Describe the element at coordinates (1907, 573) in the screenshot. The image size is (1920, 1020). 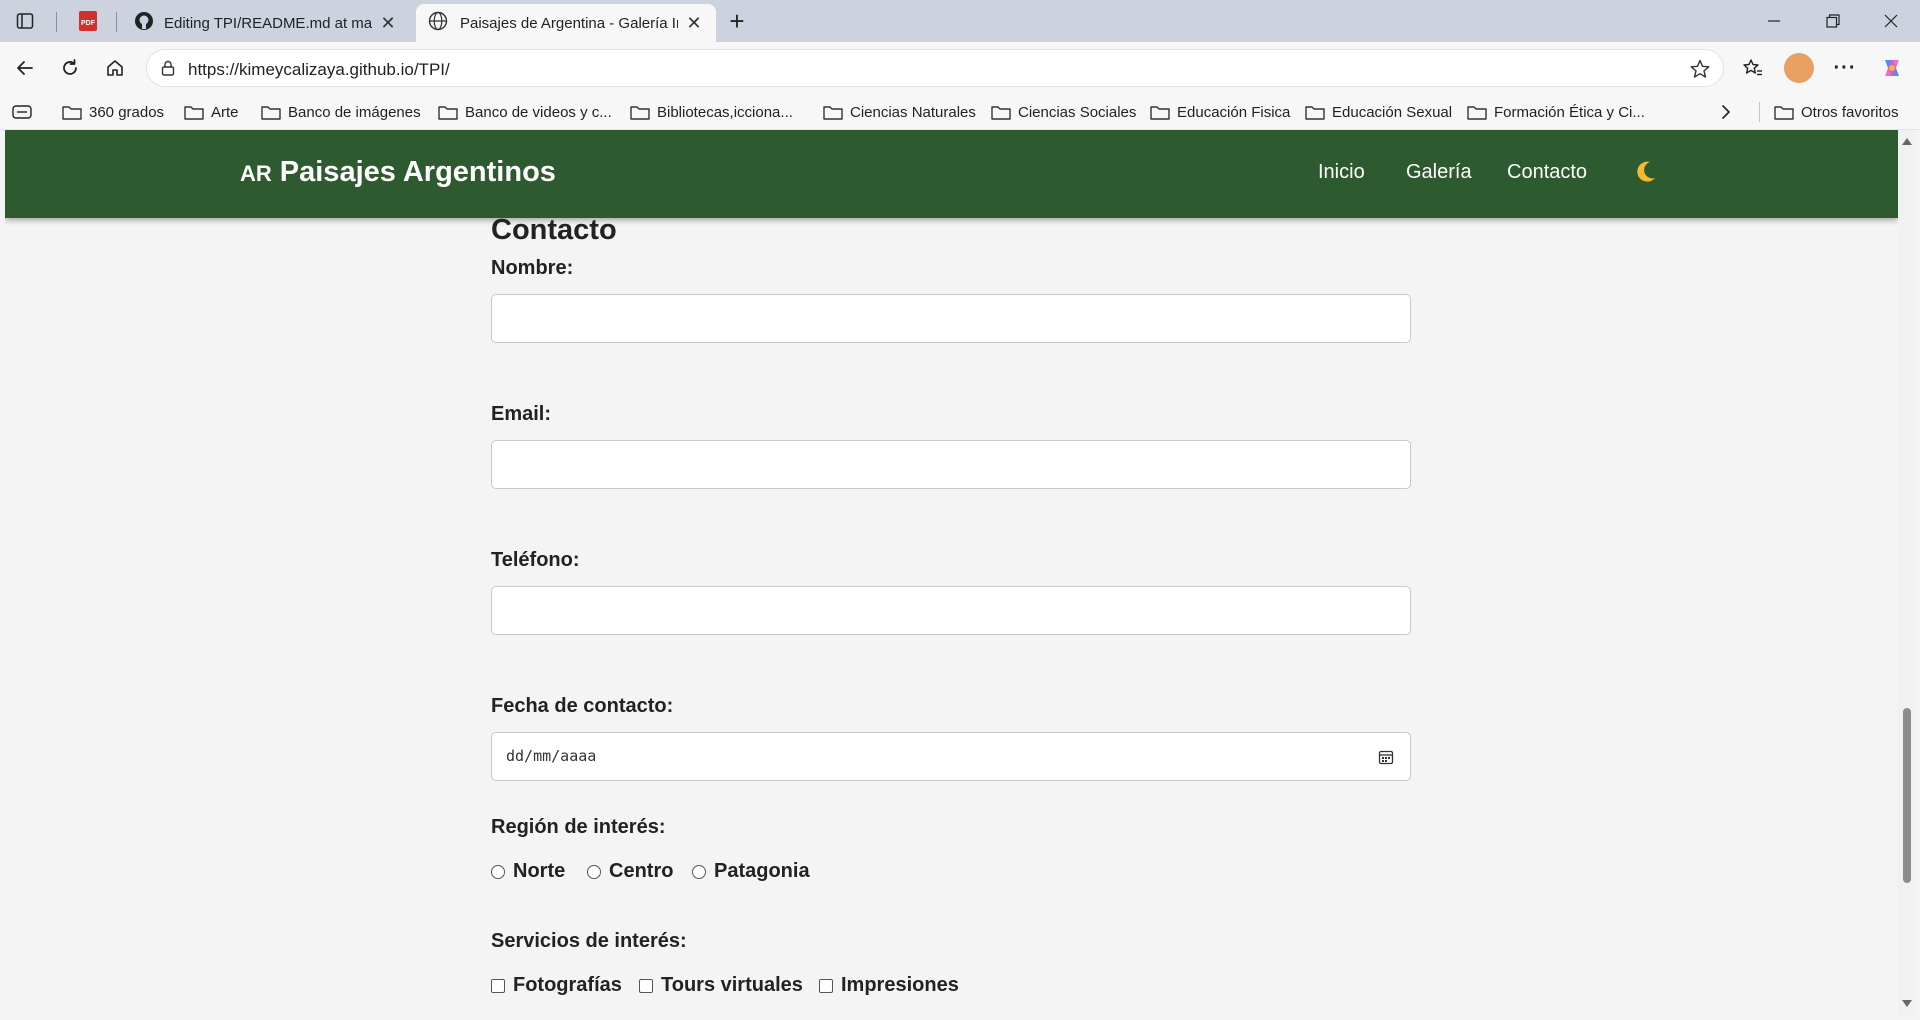
I see `page-scrollbar` at that location.